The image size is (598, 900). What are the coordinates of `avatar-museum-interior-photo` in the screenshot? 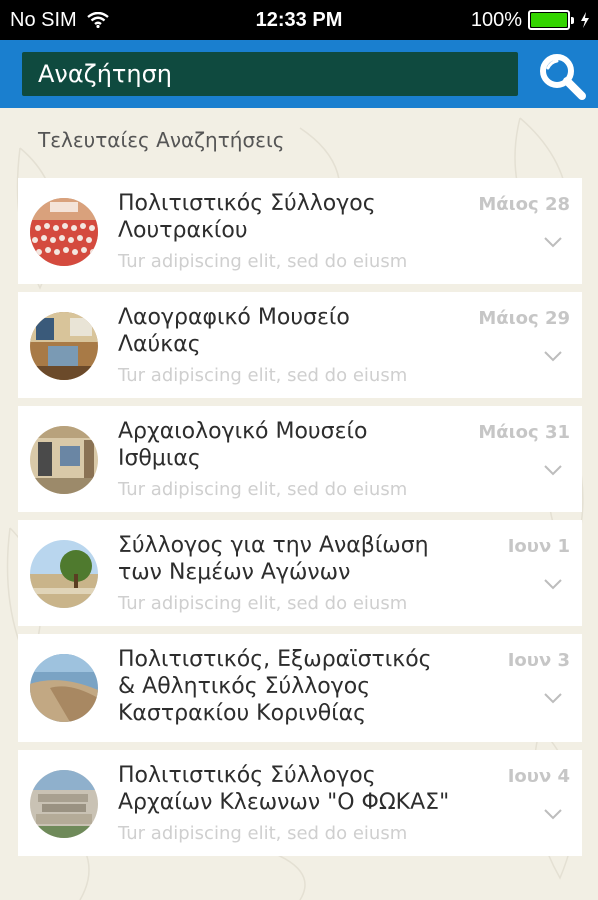 It's located at (64, 346).